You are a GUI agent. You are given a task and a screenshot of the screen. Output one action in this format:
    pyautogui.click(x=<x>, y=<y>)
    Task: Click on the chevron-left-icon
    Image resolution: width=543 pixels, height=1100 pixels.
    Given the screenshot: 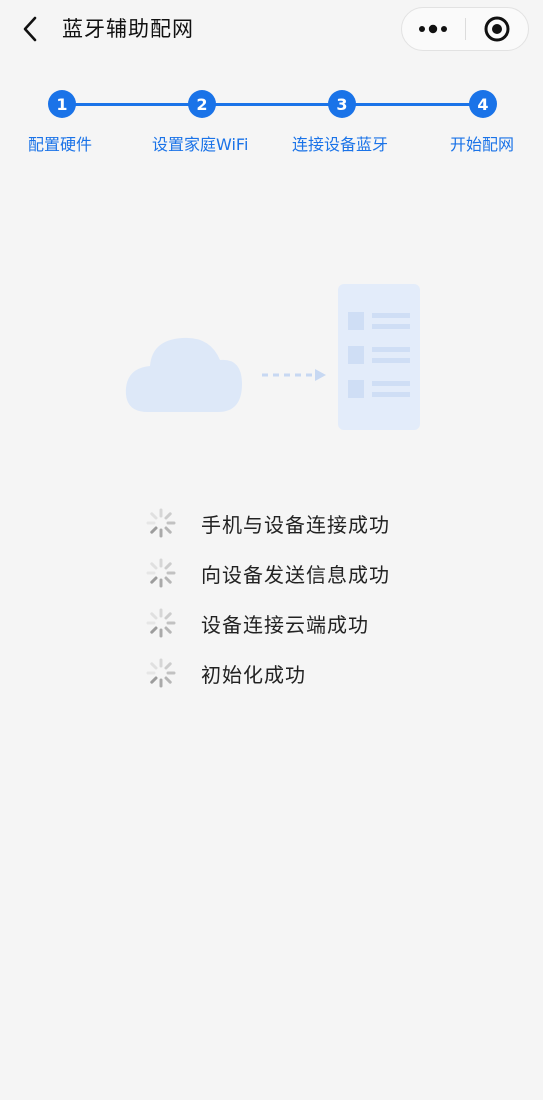 What is the action you would take?
    pyautogui.click(x=30, y=29)
    